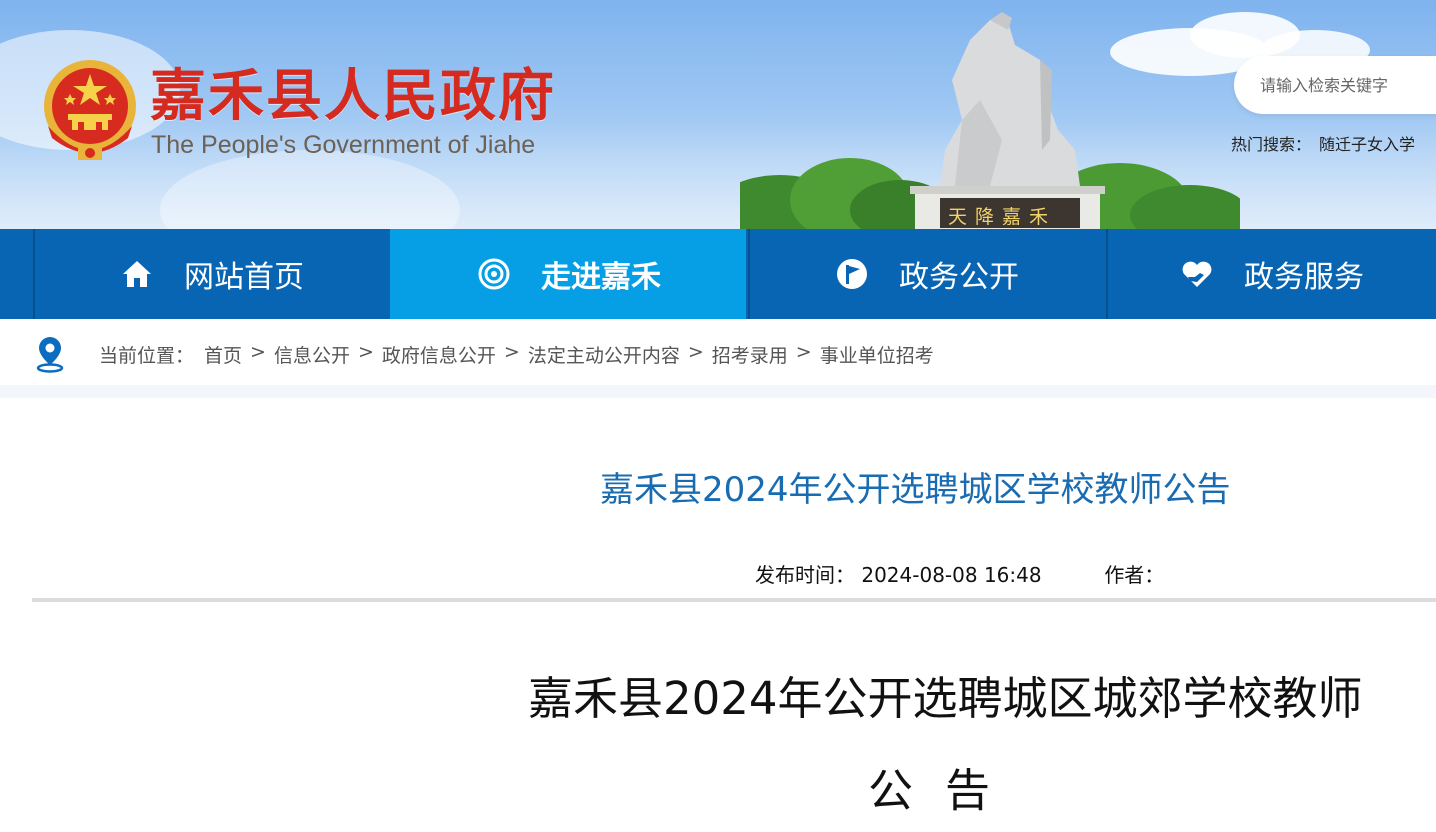 This screenshot has width=1436, height=832. I want to click on breadcrumb-statutory-content: 法定主动公开内容, so click(604, 354).